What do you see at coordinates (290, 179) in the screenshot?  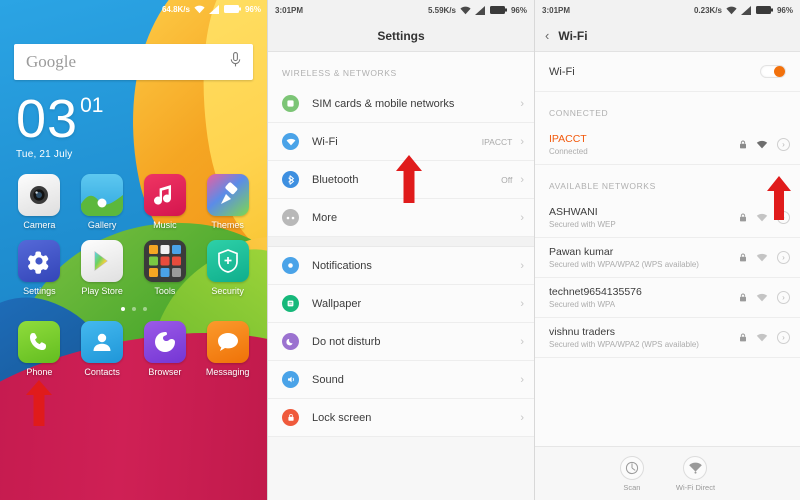 I see `bluetooth-icon` at bounding box center [290, 179].